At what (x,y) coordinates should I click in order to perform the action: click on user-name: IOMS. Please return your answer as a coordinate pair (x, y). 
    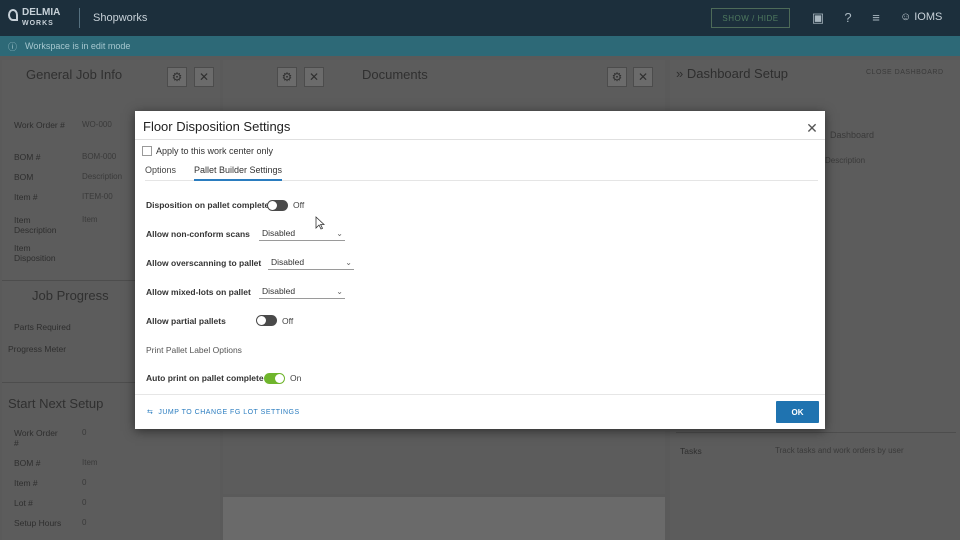
    Looking at the image, I should click on (928, 17).